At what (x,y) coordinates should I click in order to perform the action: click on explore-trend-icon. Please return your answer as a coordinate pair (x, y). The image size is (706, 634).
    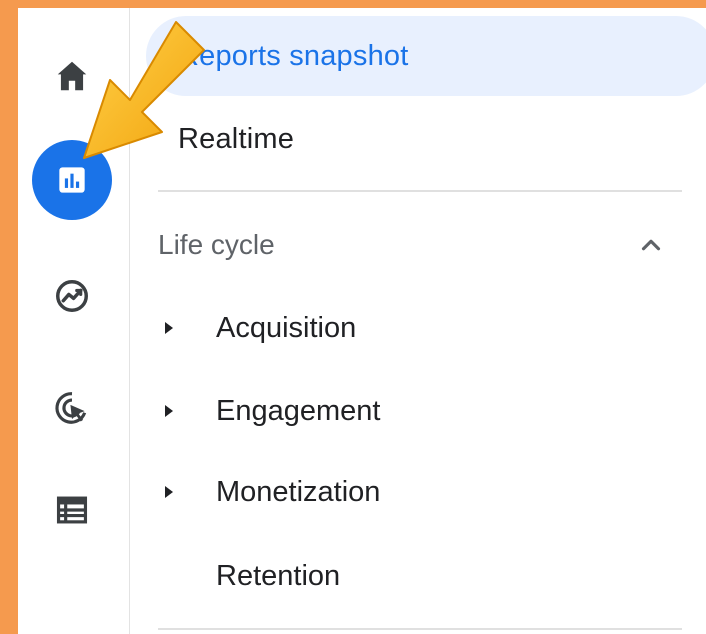
    Looking at the image, I should click on (72, 296).